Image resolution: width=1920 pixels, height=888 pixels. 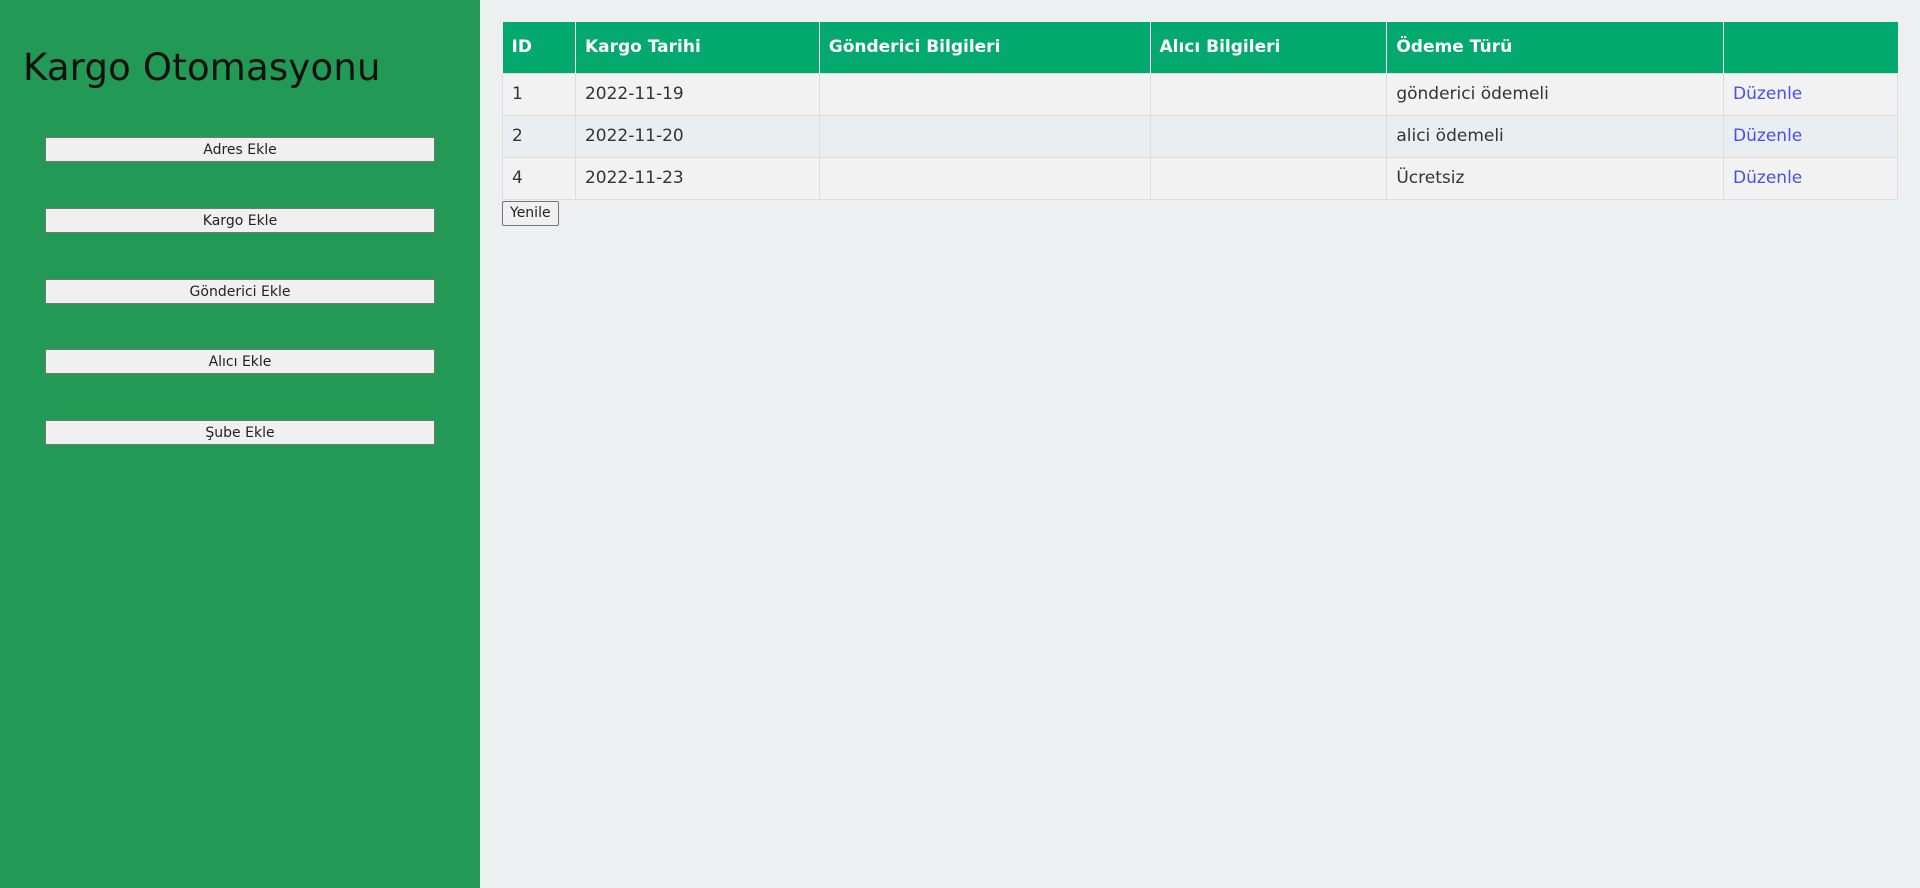 I want to click on cell-id: 4, so click(x=539, y=178).